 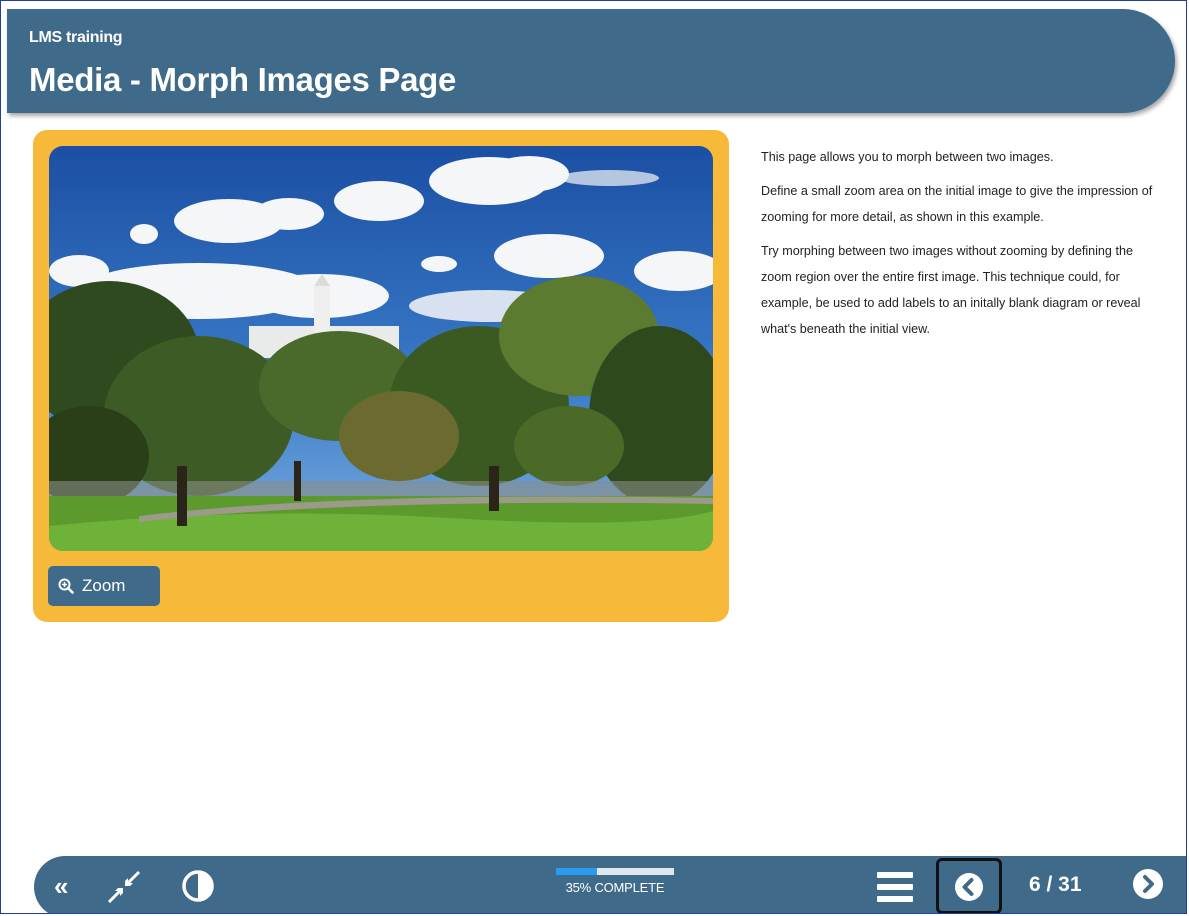 I want to click on magnifier-icon, so click(x=66, y=586).